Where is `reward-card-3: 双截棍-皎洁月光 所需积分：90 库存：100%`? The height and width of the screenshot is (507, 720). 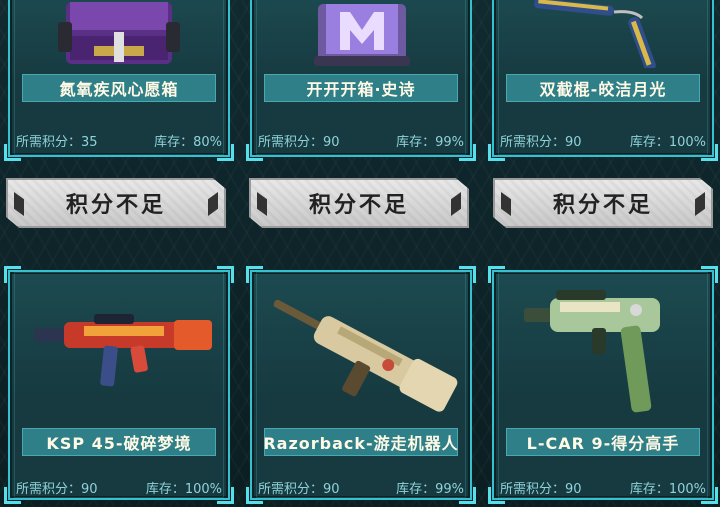
reward-card-3: 双截棍-皎洁月光 所需积分：90 库存：100% is located at coordinates (603, 80).